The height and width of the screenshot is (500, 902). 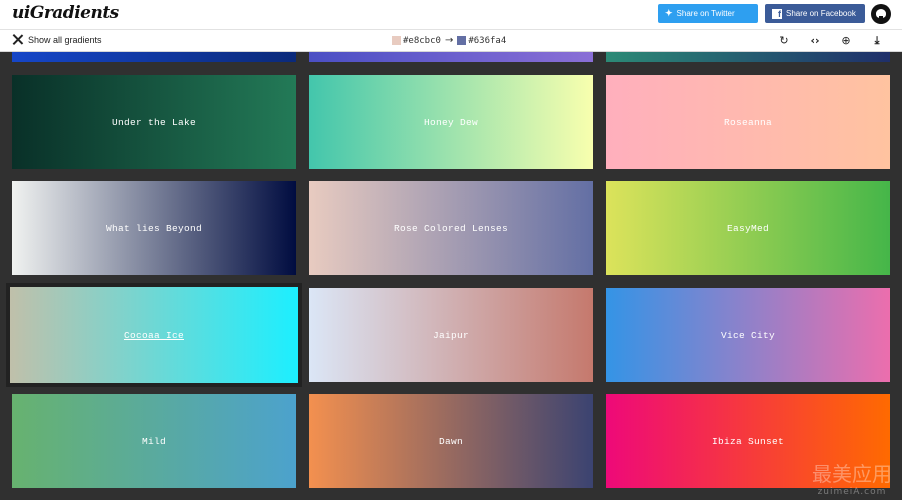 I want to click on color-swatch-from, so click(x=396, y=40).